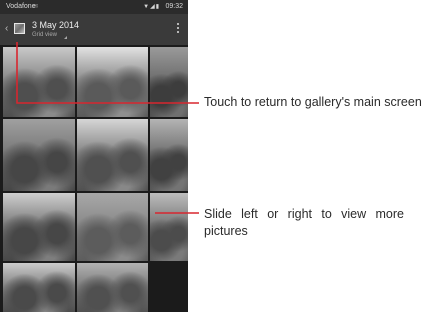 The height and width of the screenshot is (312, 422). I want to click on view-mode-selector: Grid view, so click(44, 35).